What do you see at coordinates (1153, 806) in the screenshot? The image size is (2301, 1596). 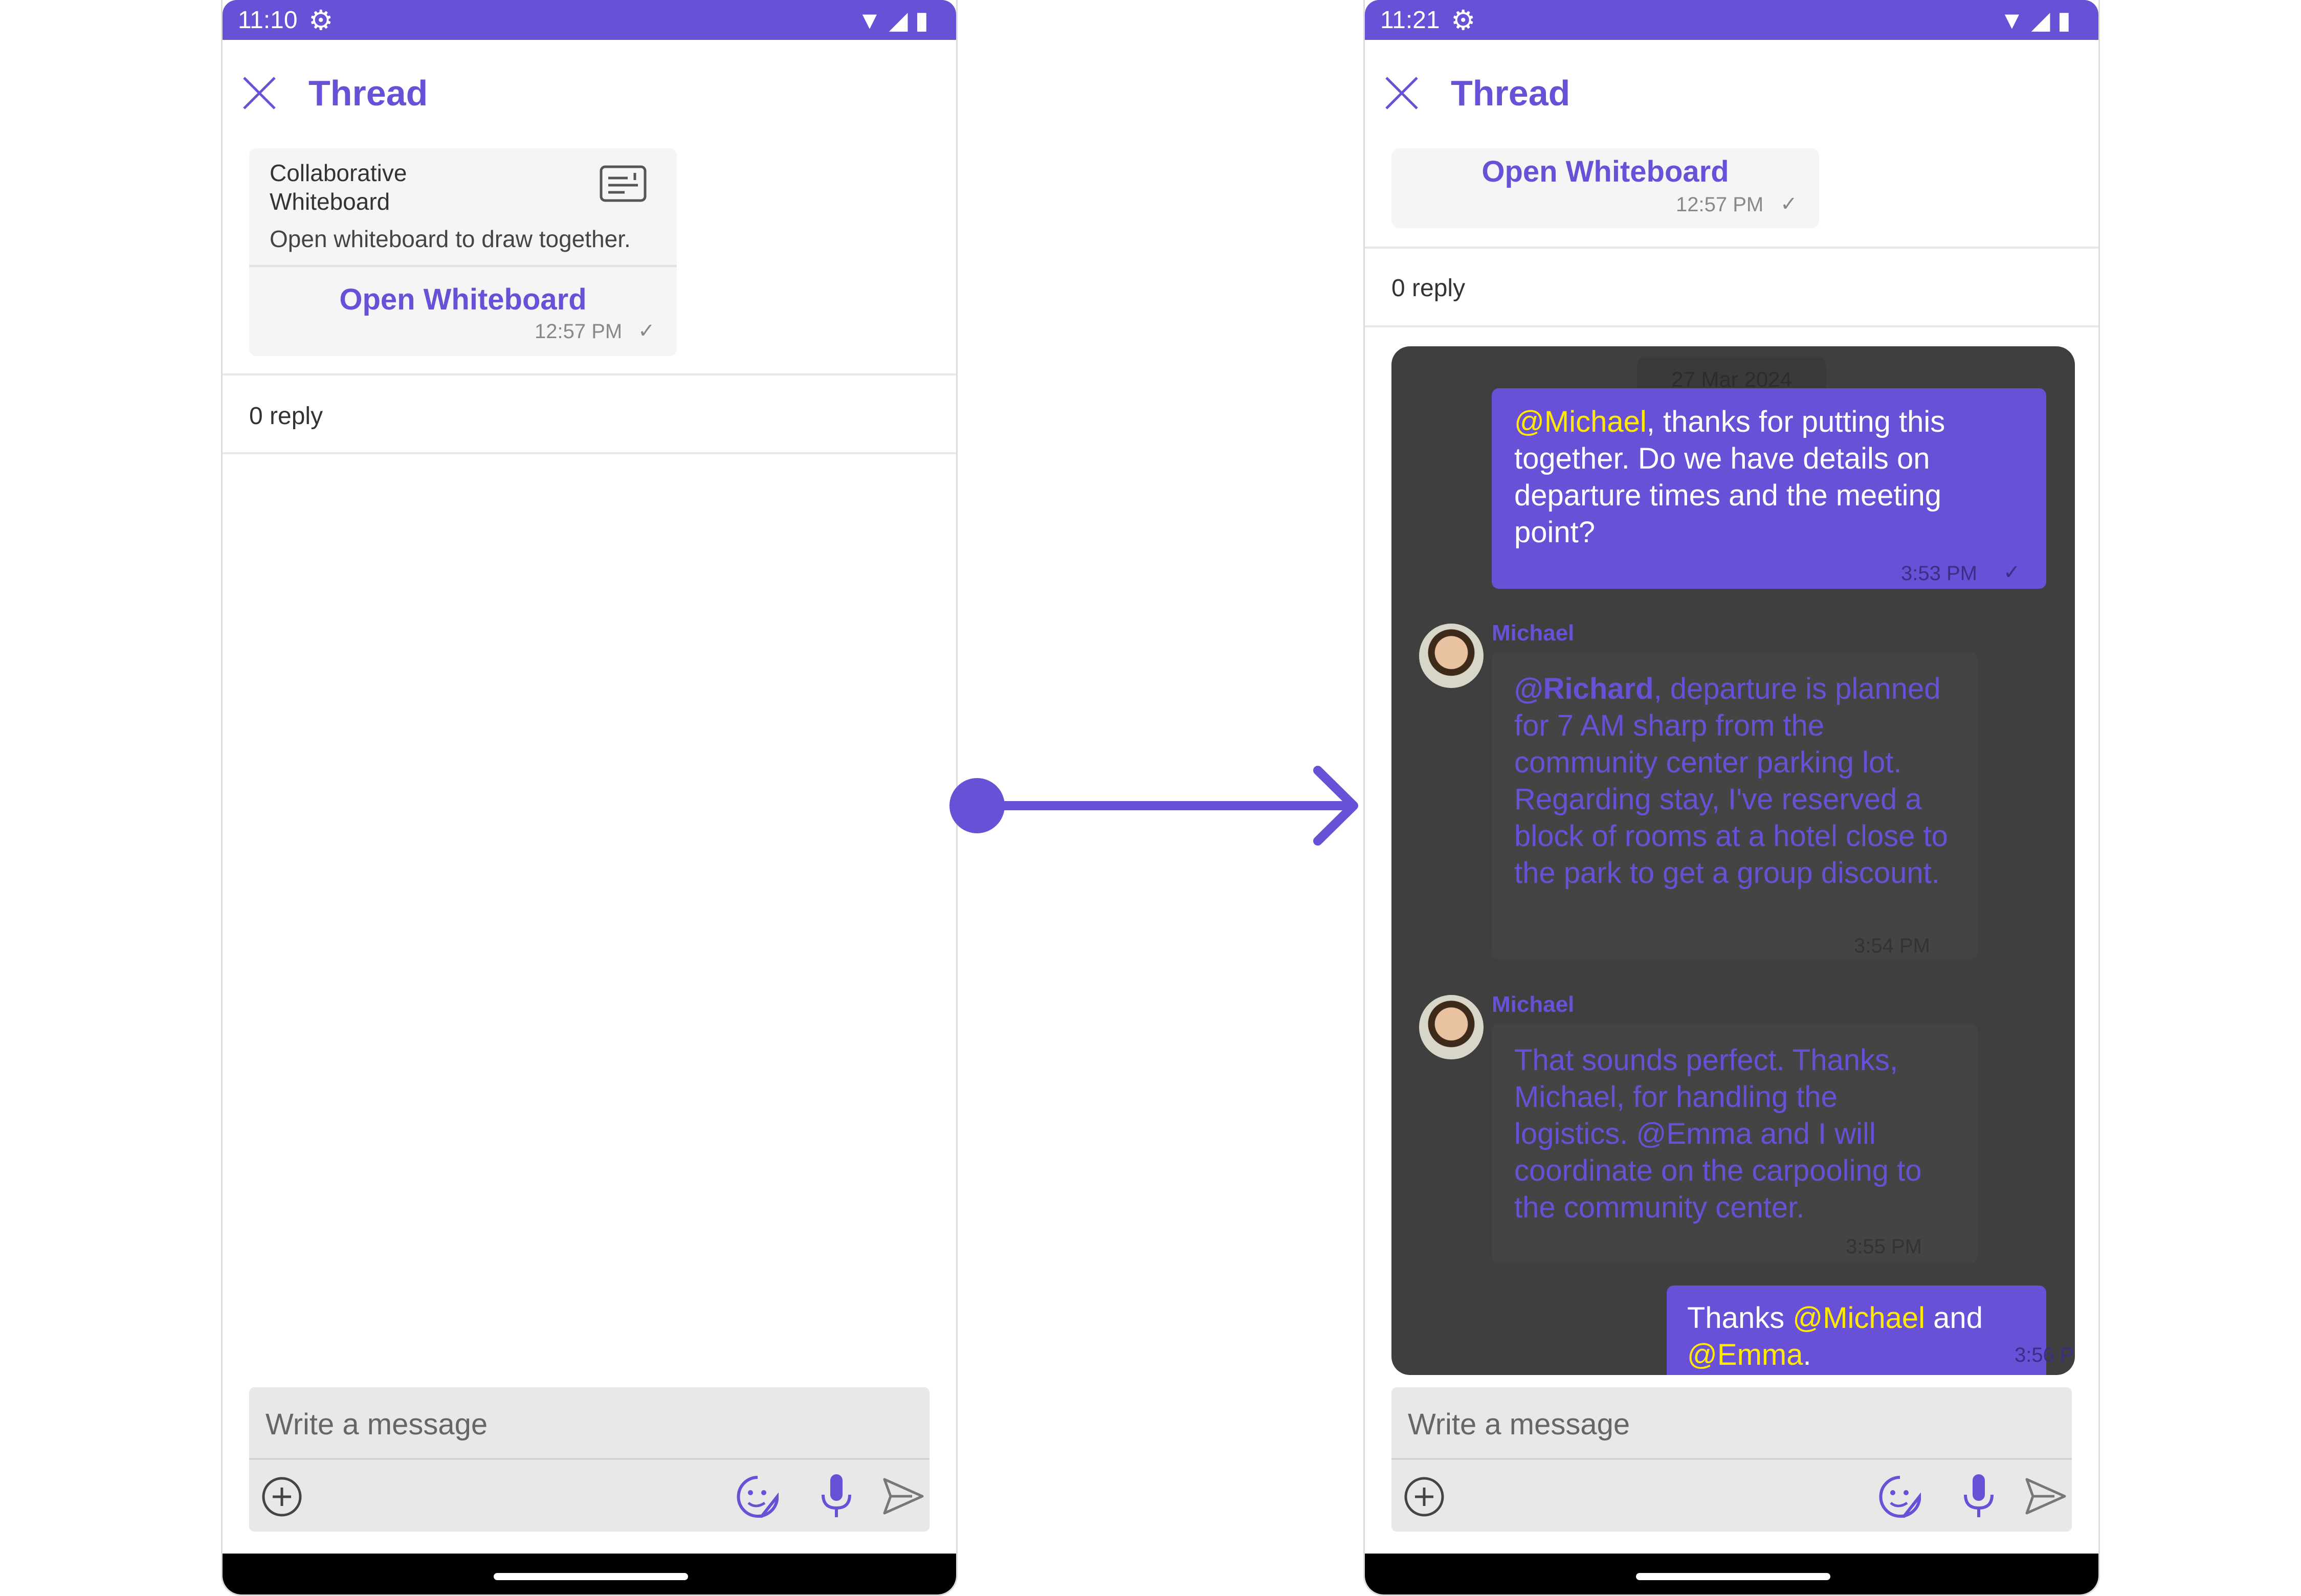 I see `transition-arrow` at bounding box center [1153, 806].